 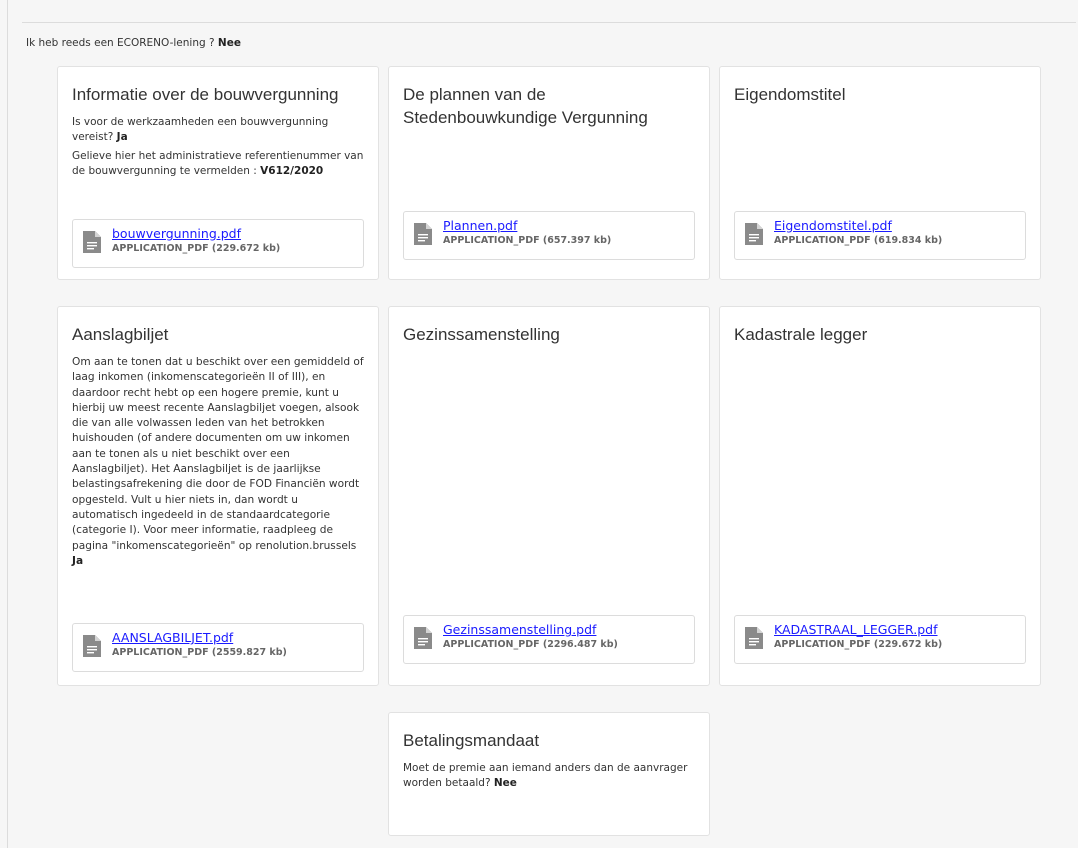 What do you see at coordinates (7, 424) in the screenshot?
I see `left-divider` at bounding box center [7, 424].